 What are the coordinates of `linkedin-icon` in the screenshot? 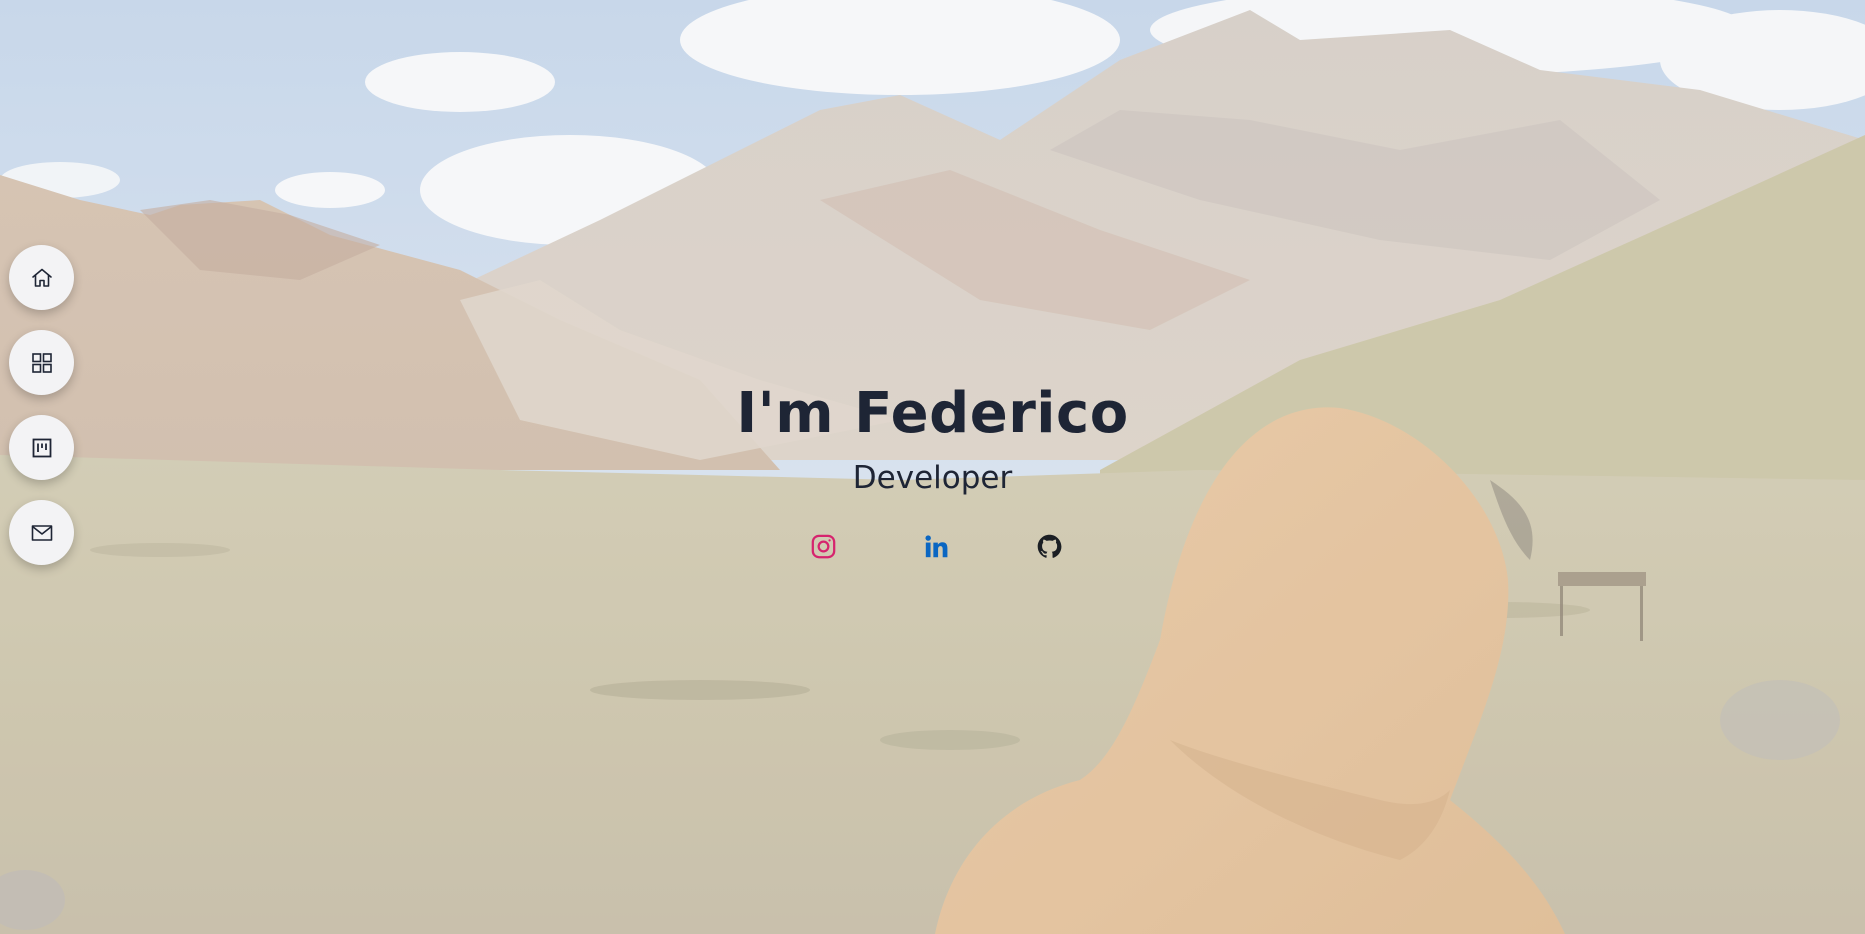 It's located at (936, 546).